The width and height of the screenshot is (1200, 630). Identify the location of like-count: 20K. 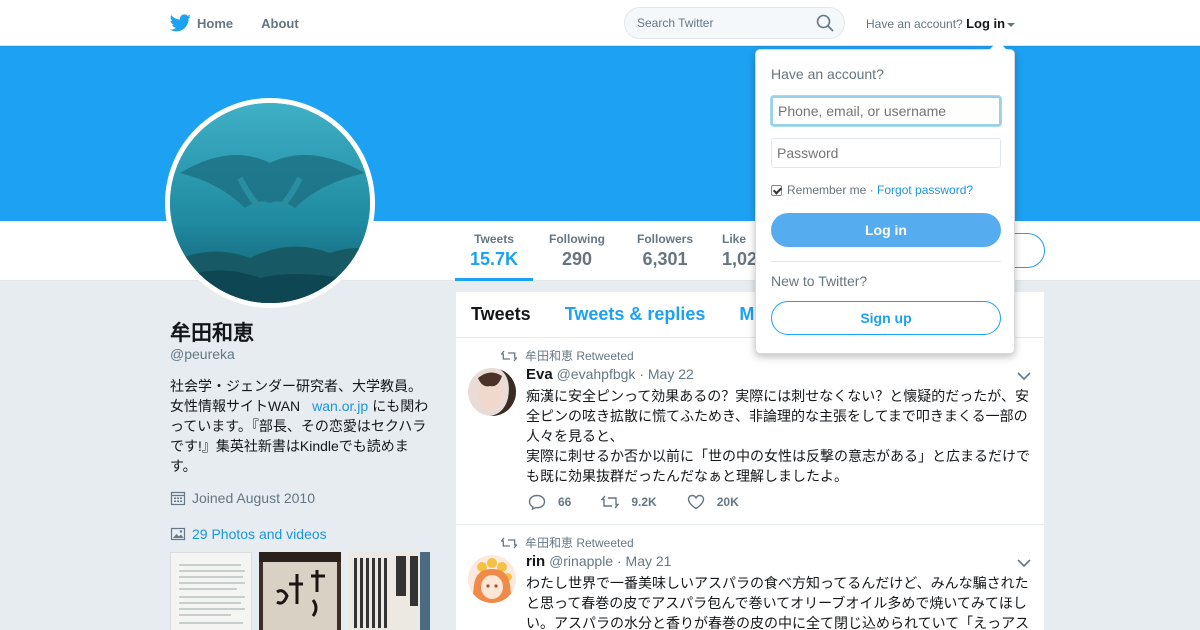
(727, 502).